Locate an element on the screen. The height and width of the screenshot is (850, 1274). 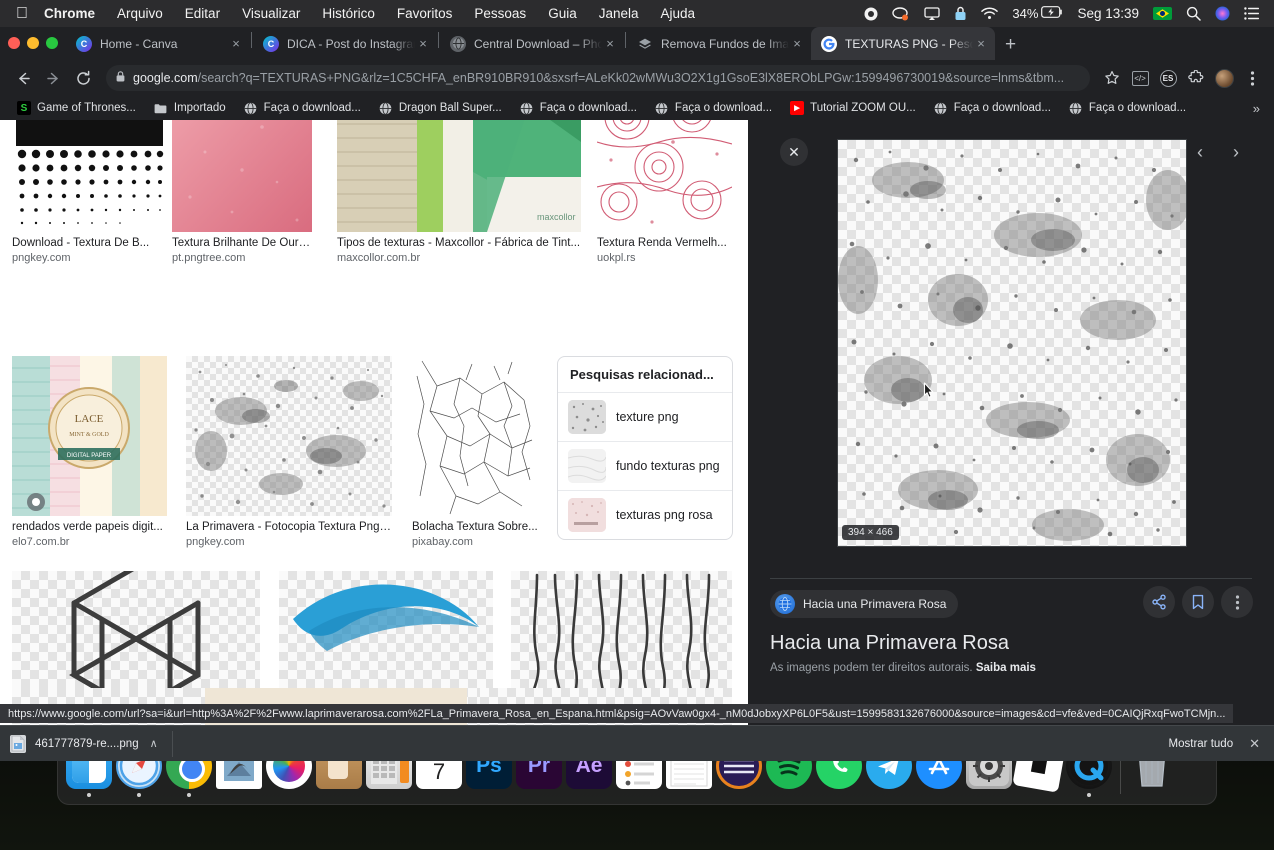
airplay-icon is located at coordinates (932, 13).